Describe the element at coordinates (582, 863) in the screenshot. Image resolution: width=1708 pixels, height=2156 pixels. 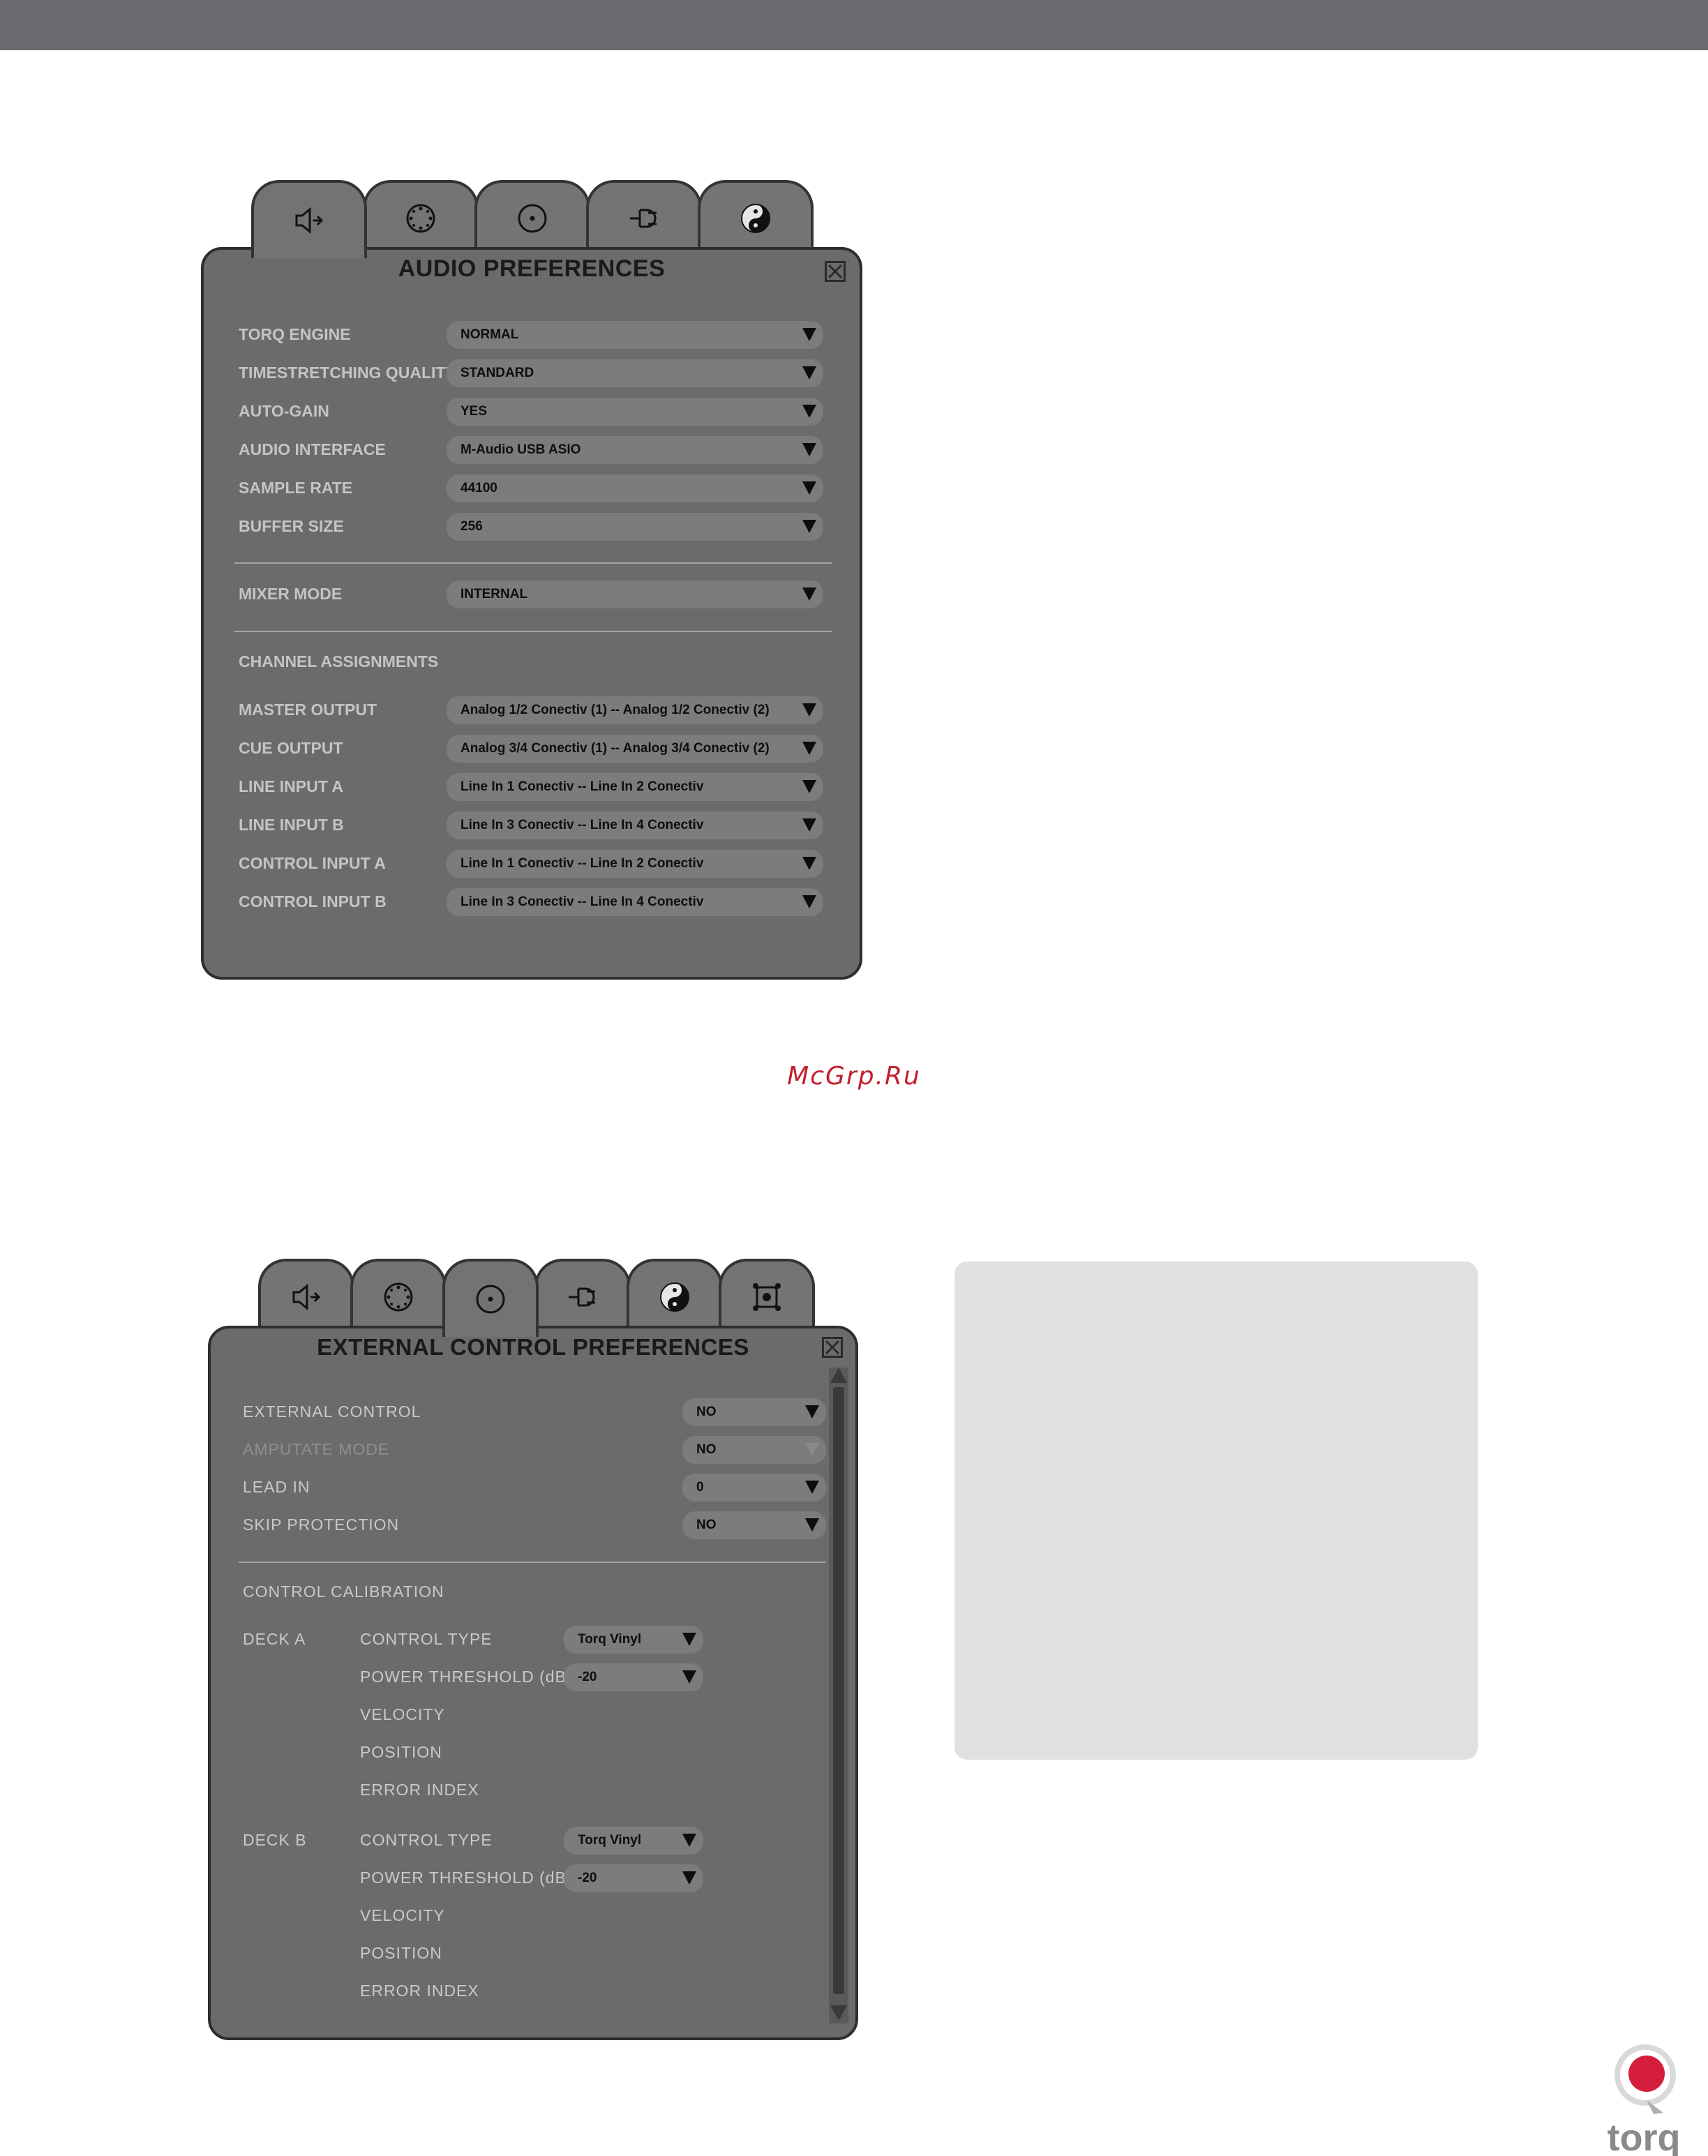
I see `dropdown-value: Line In 1 Conectiv -- Line In 2 Conectiv` at that location.